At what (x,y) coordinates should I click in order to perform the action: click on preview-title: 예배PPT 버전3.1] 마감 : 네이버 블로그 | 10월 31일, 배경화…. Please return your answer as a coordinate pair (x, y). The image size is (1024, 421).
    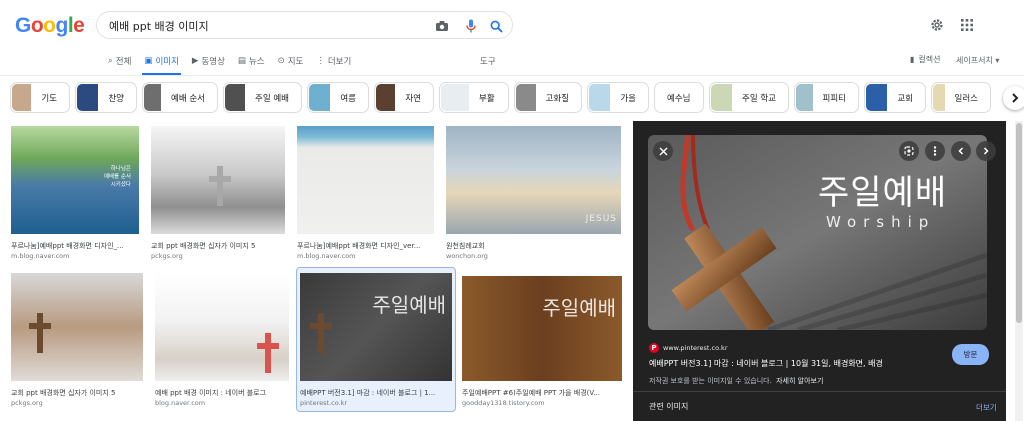
    Looking at the image, I should click on (766, 363).